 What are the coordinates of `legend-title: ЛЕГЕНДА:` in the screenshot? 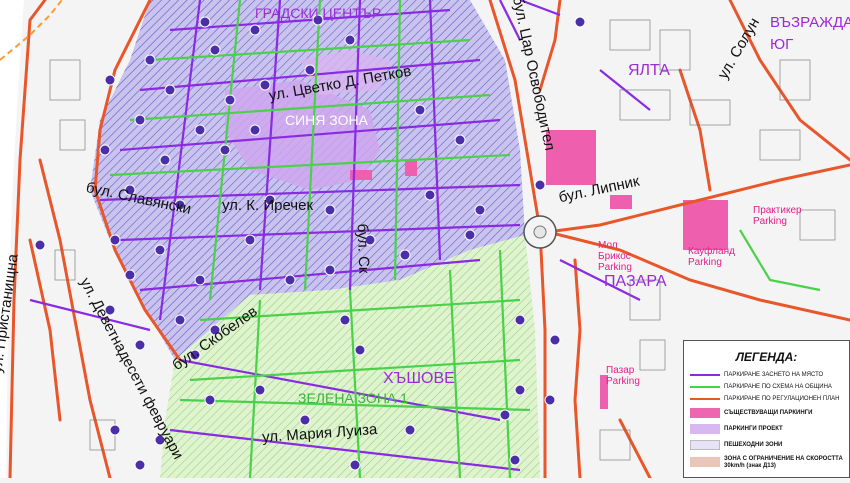 It's located at (766, 357).